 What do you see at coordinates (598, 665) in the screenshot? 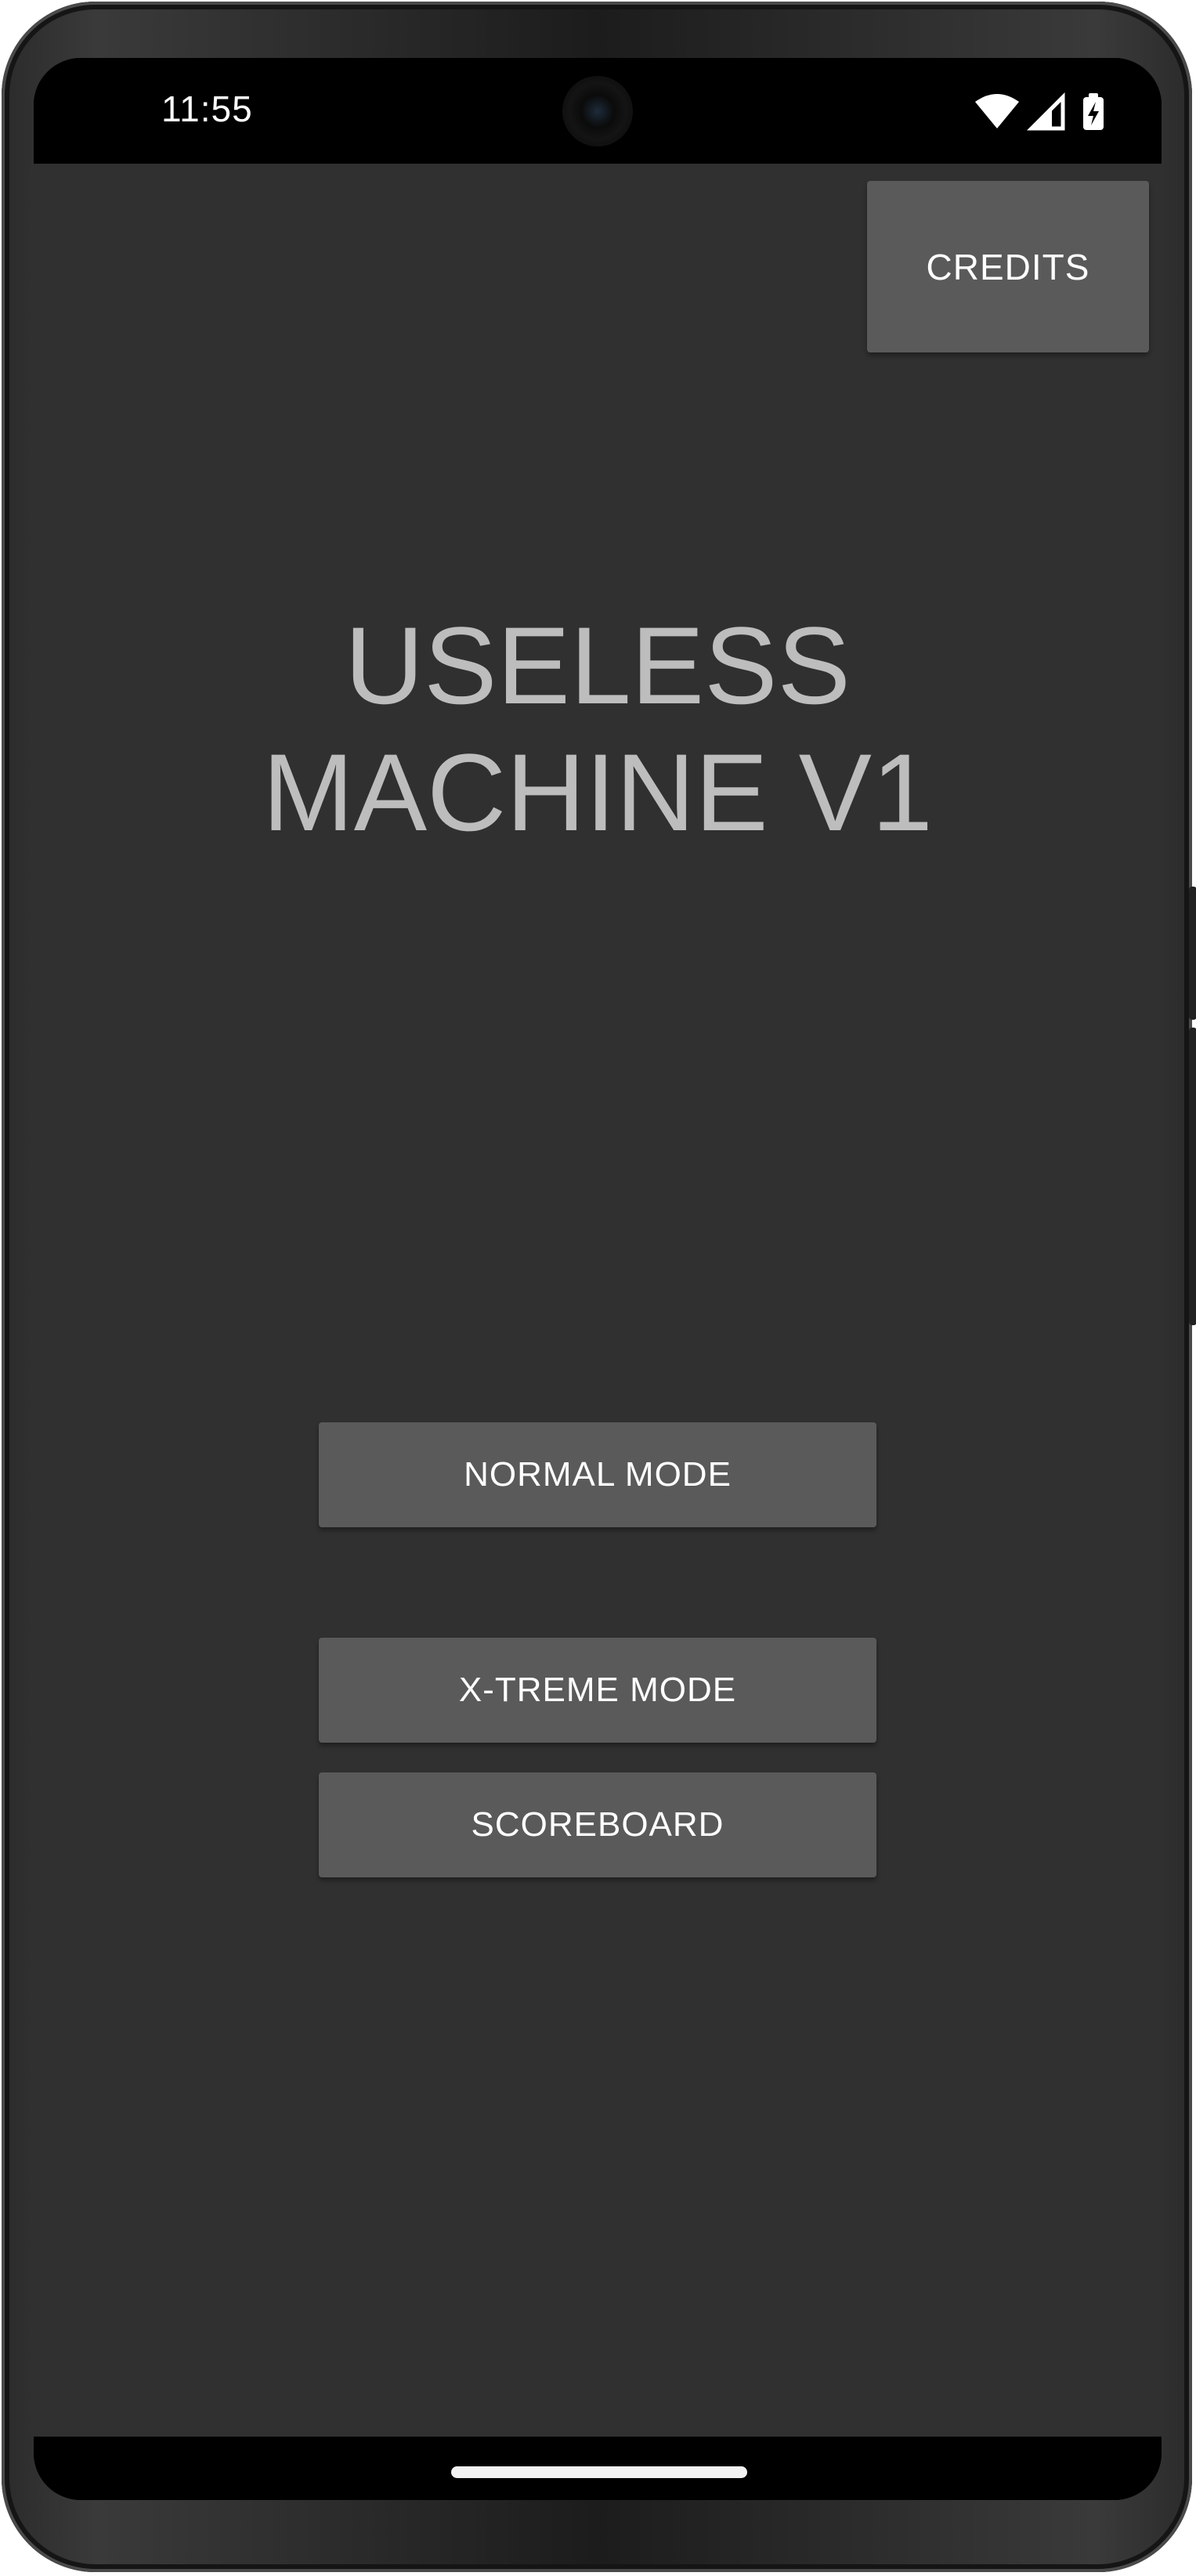
I see `app-title-line-1: USELESS` at bounding box center [598, 665].